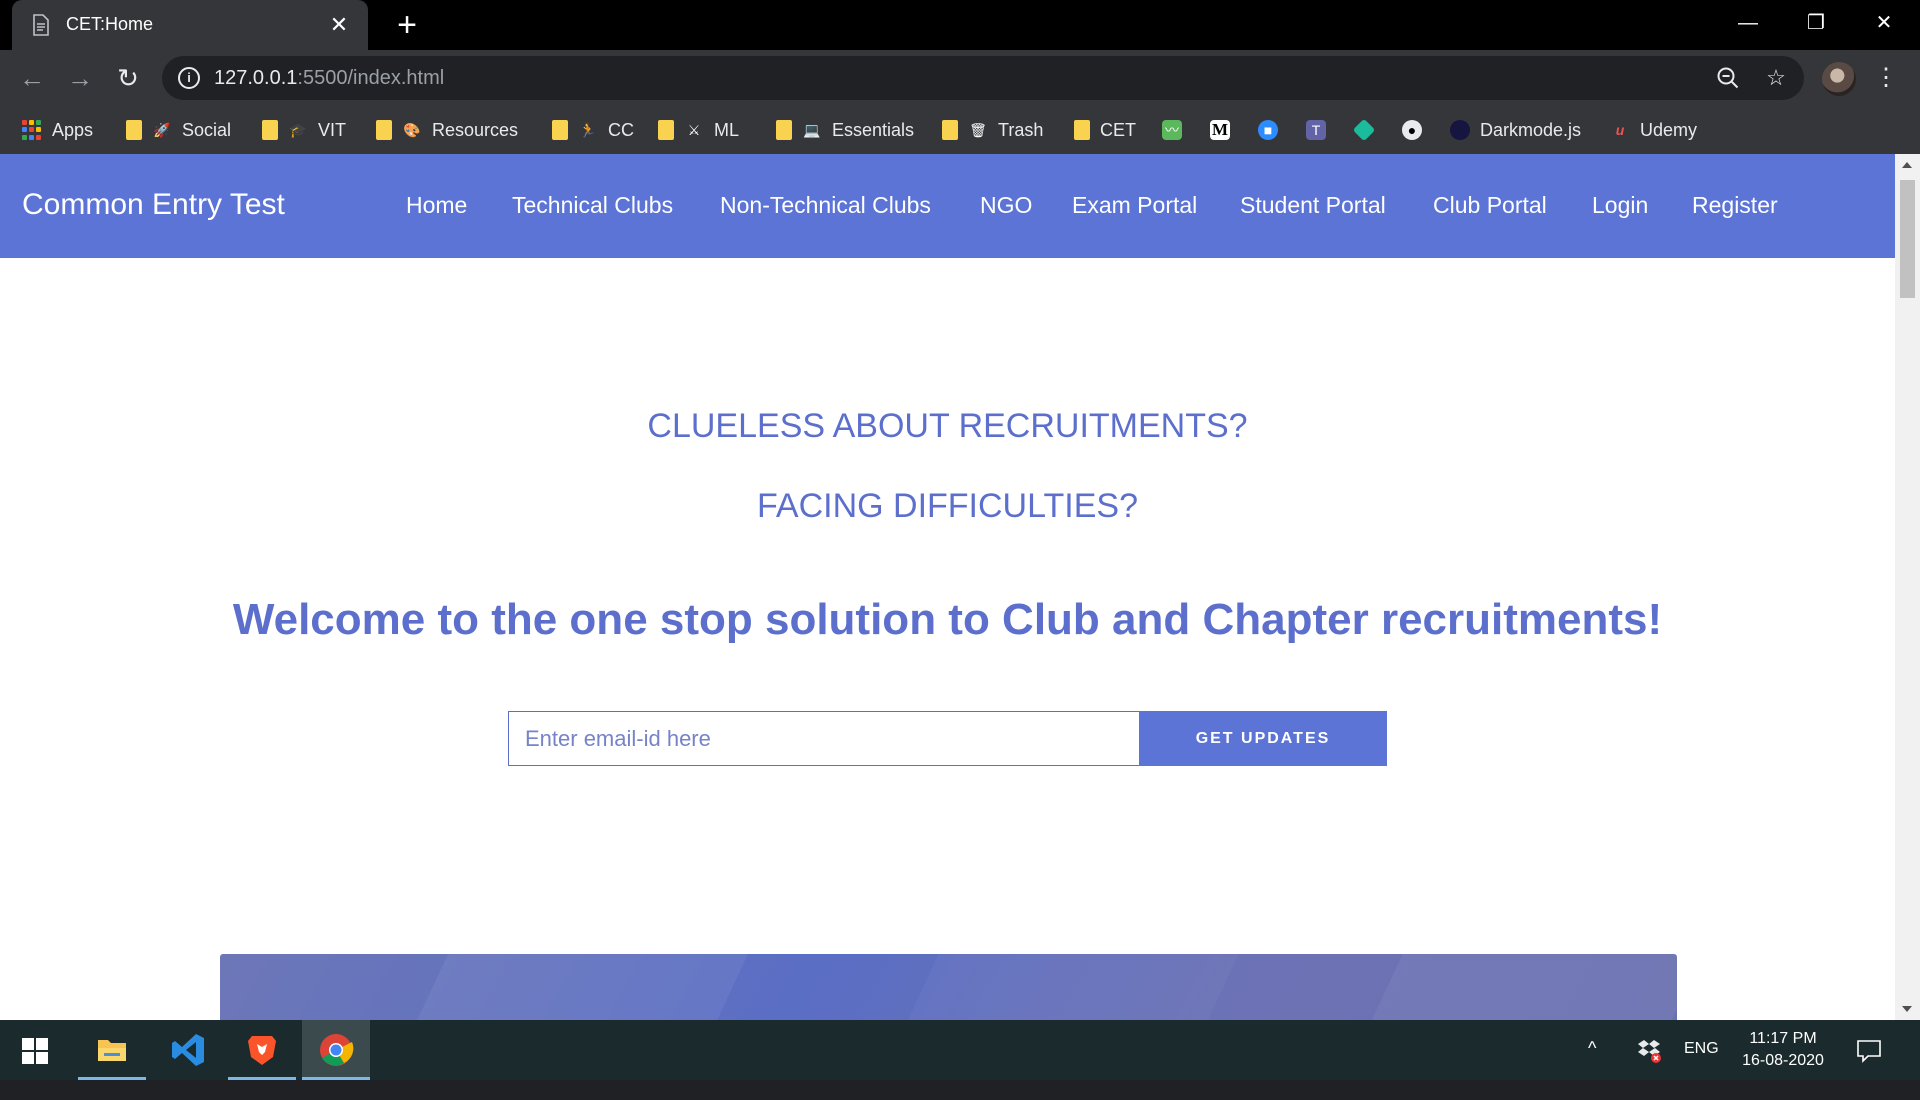 The height and width of the screenshot is (1100, 1920). Describe the element at coordinates (960, 1050) in the screenshot. I see `windows-taskbar: ^ ENG 11:17 PM 16-08-2020` at that location.